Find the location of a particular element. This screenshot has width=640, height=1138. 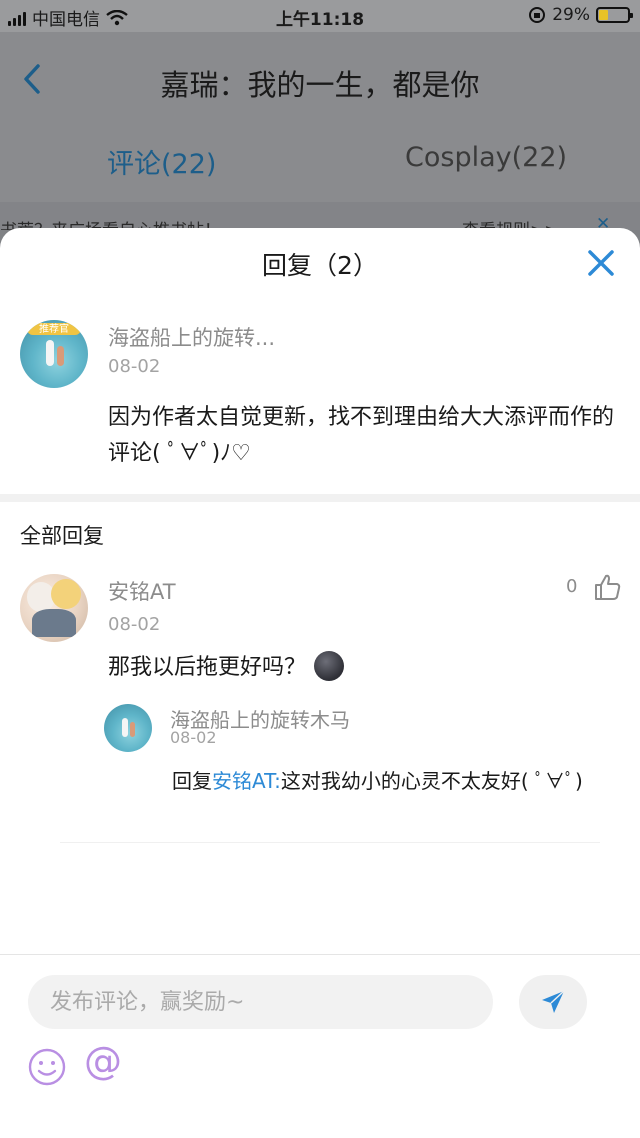

nested-reply-date: 08-02 is located at coordinates (193, 737).